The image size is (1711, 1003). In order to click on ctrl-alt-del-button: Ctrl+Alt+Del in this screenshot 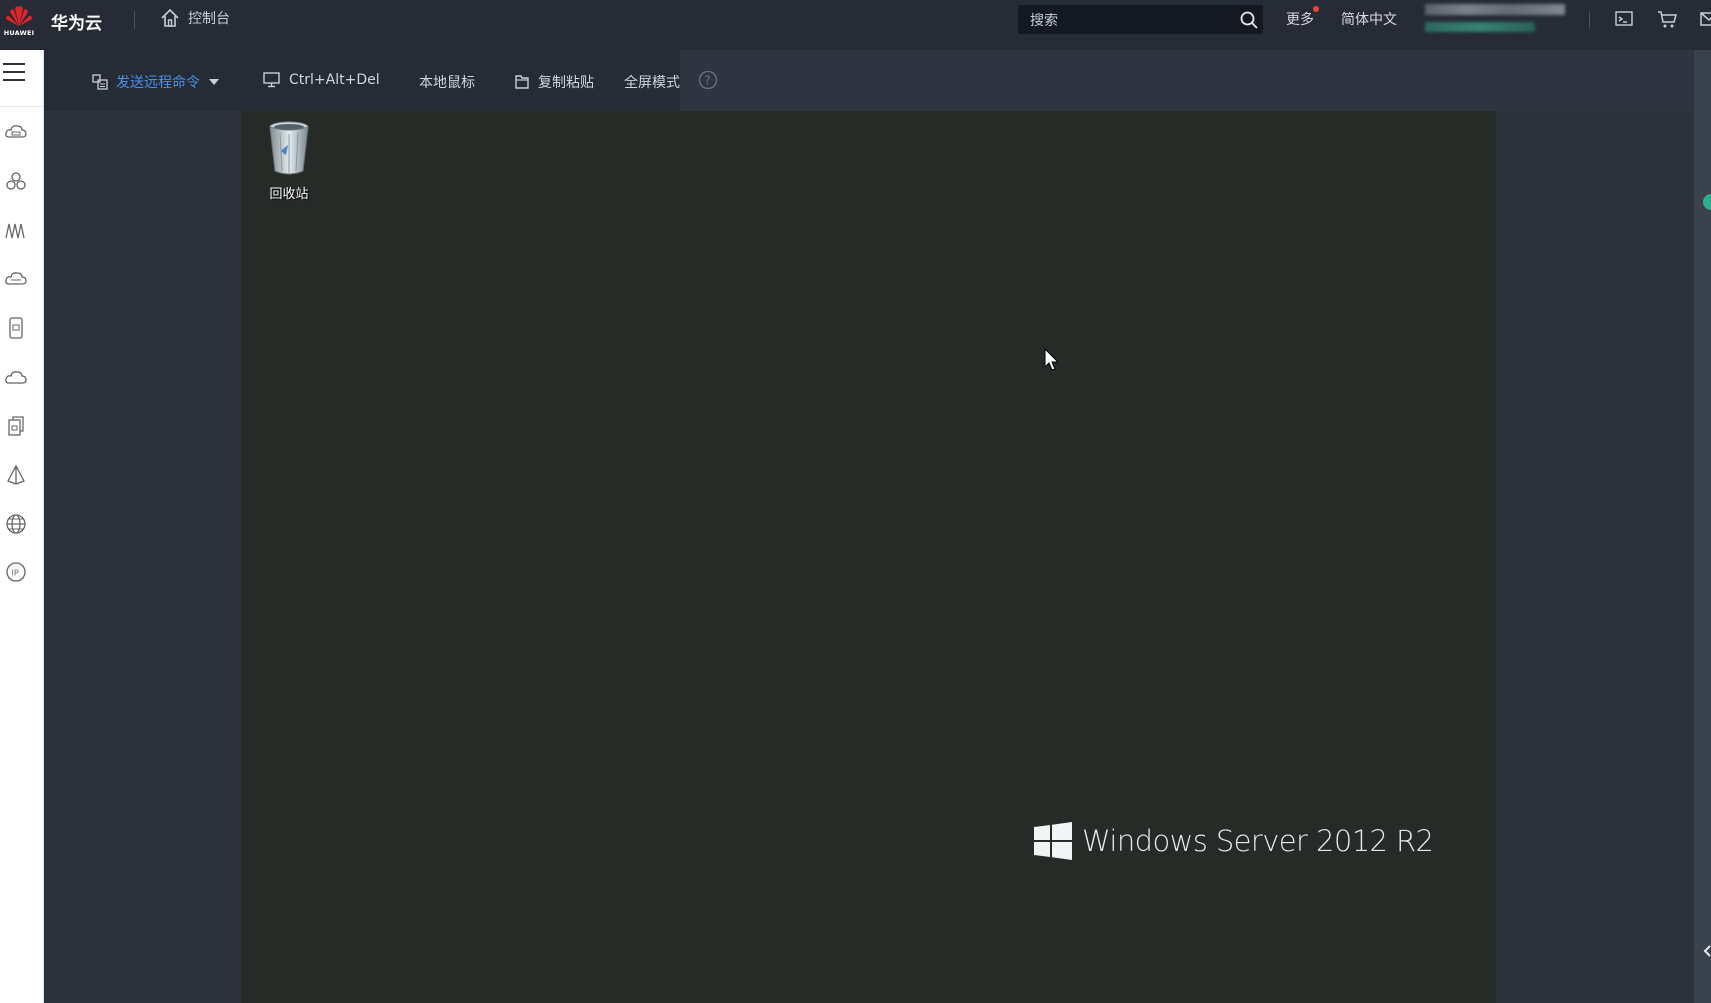, I will do `click(321, 80)`.